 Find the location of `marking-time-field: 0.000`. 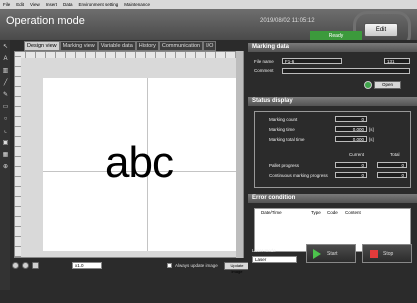

marking-time-field: 0.000 is located at coordinates (351, 129).